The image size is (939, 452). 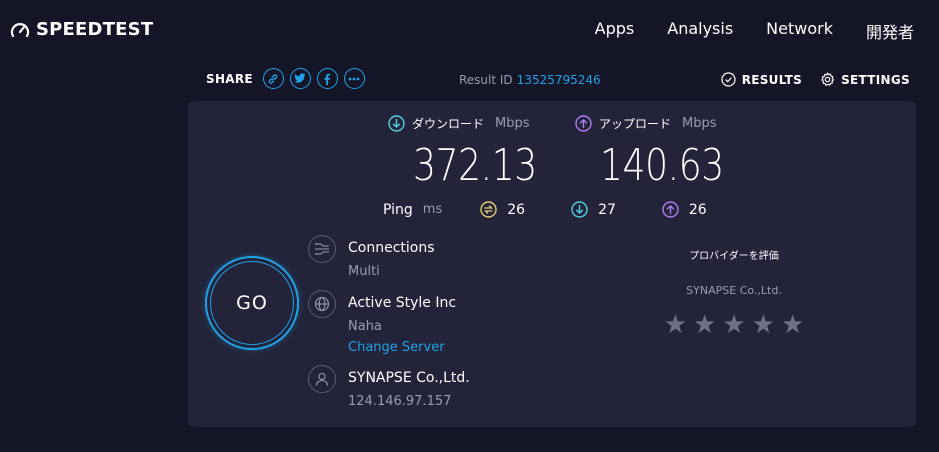 I want to click on ping-download: 27, so click(x=593, y=209).